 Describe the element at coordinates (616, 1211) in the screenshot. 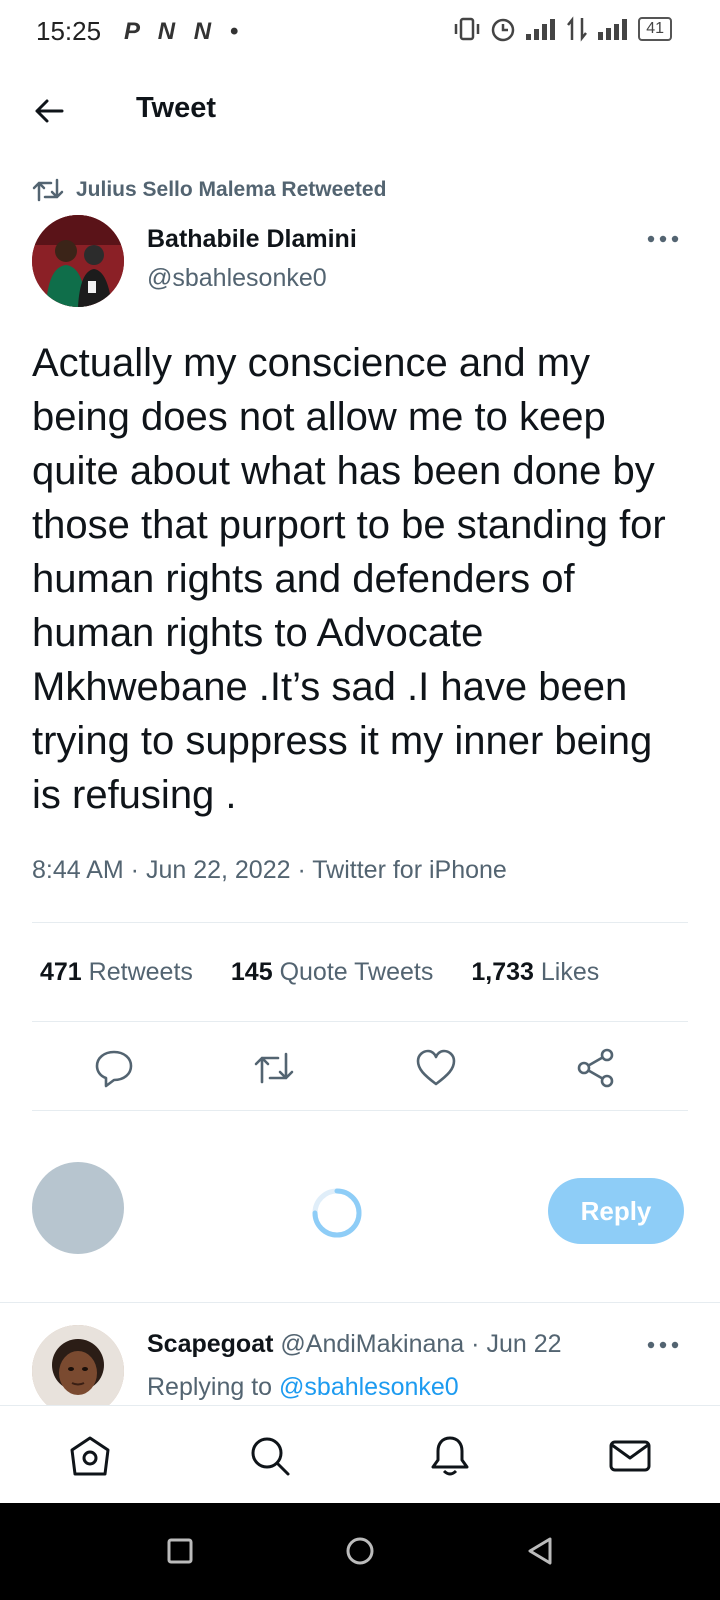

I see `reply-button: Reply` at that location.